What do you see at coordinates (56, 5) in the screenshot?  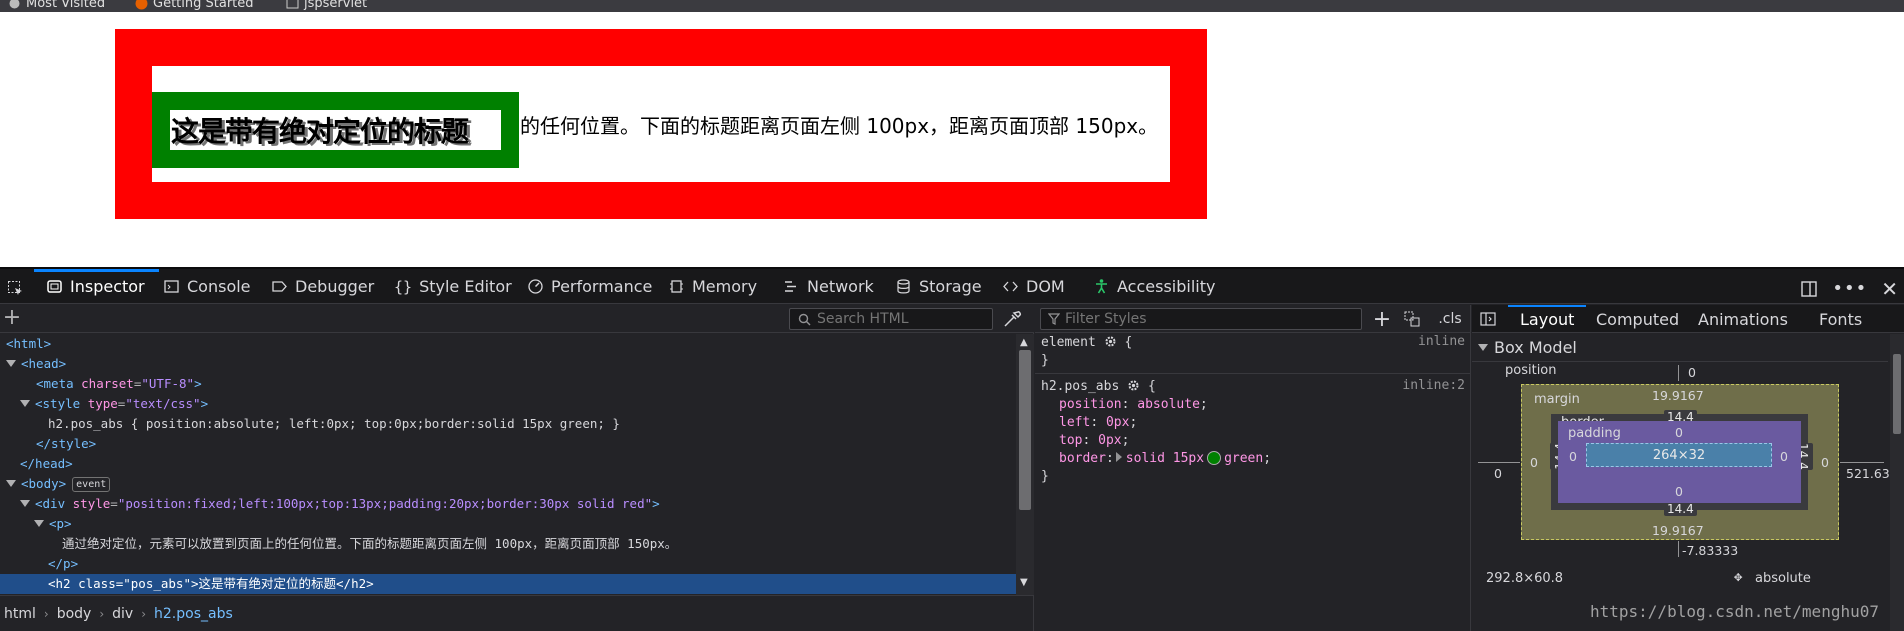 I see `bookmark-most-visited: Most Visited` at bounding box center [56, 5].